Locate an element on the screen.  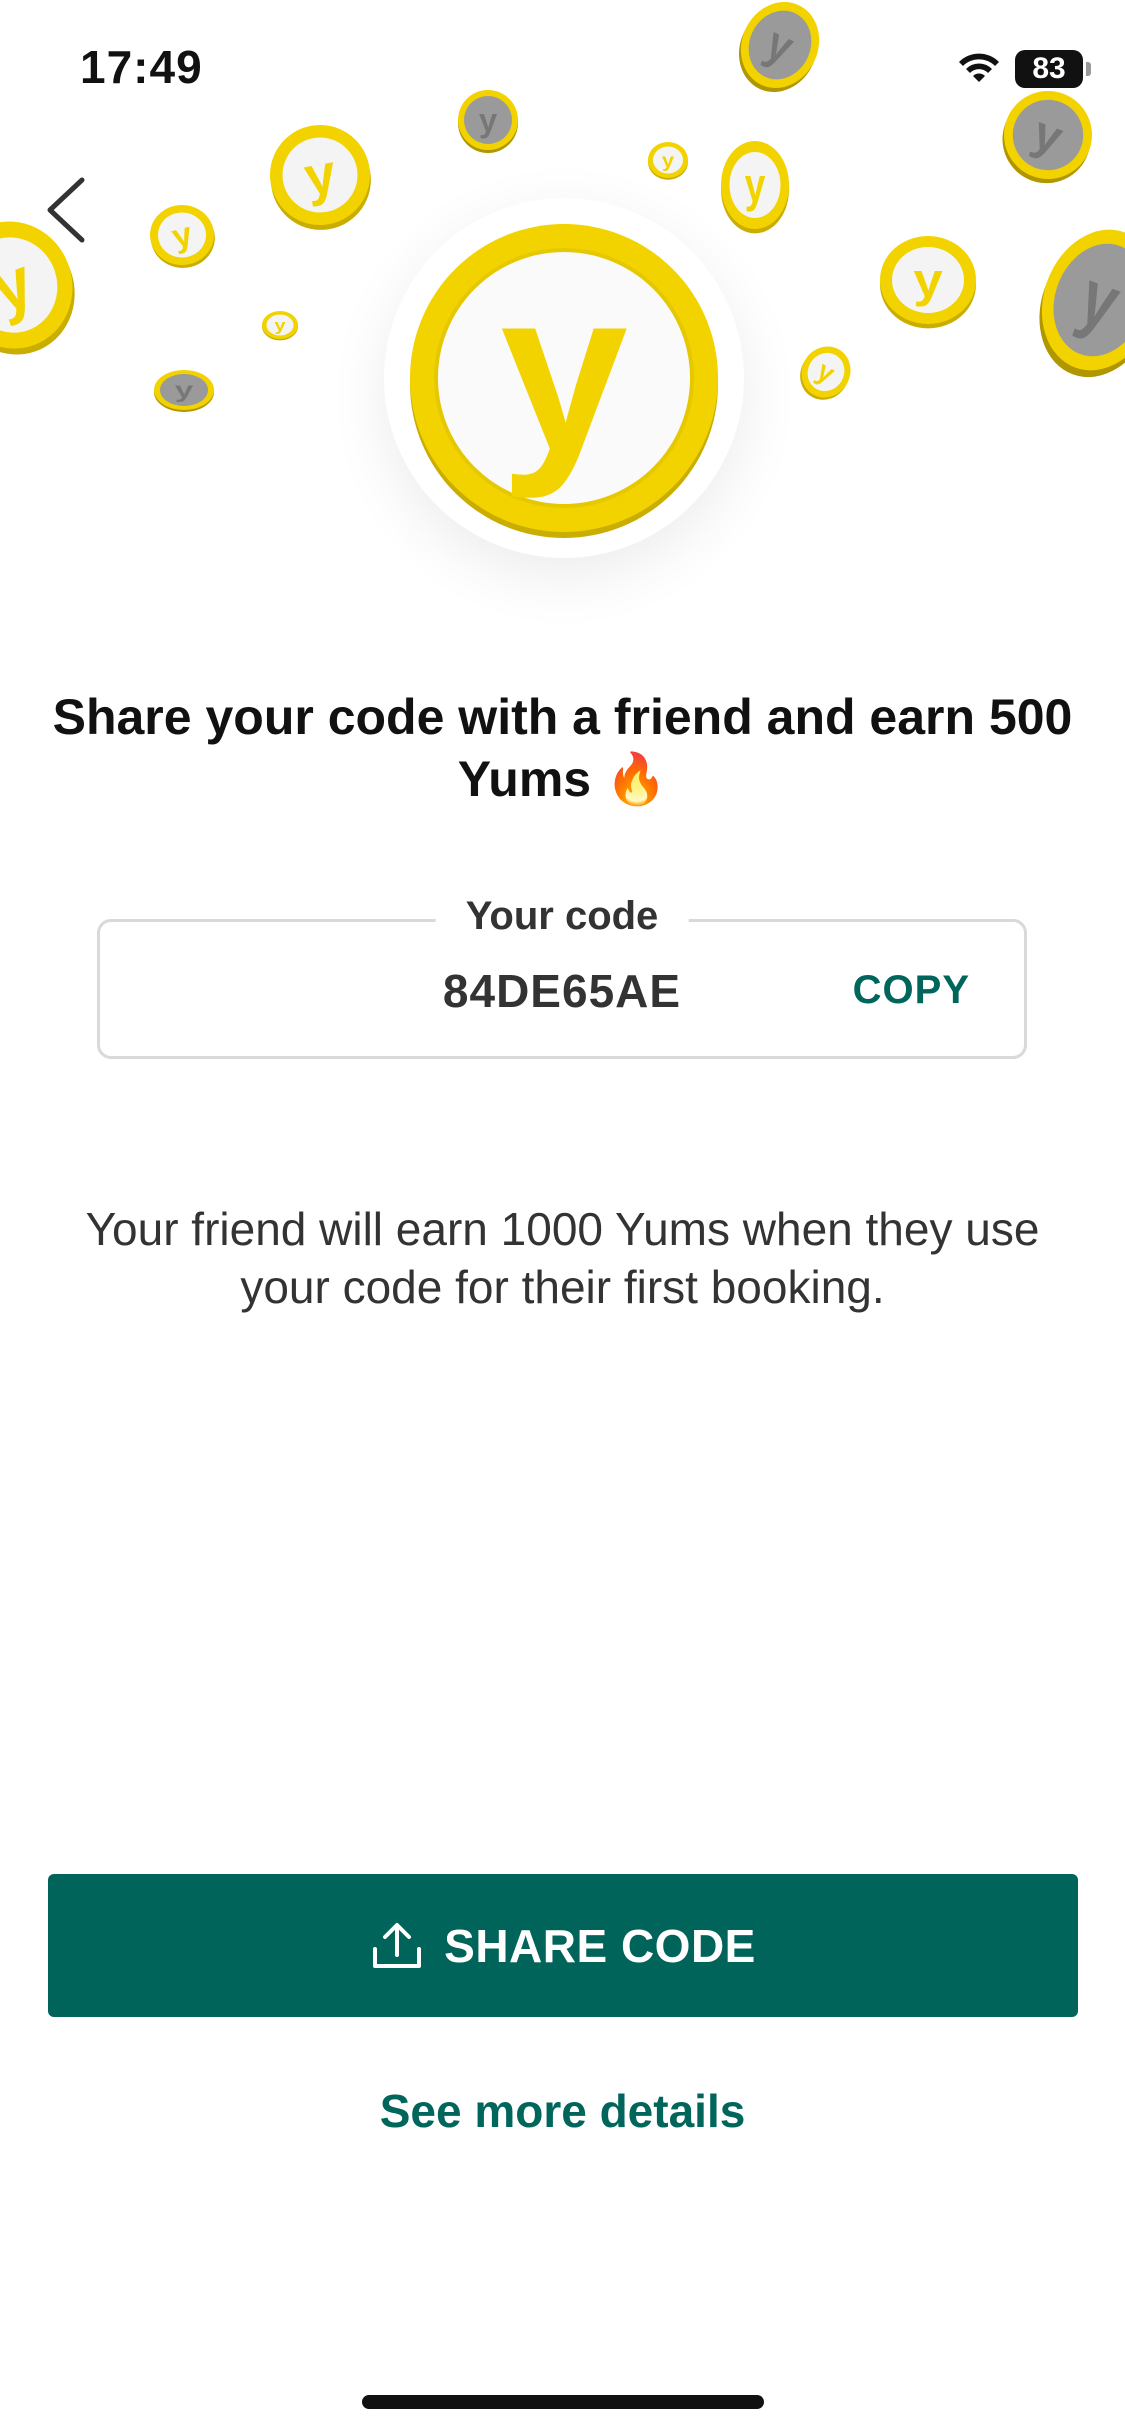
status-icons: 83 is located at coordinates (1024, 69).